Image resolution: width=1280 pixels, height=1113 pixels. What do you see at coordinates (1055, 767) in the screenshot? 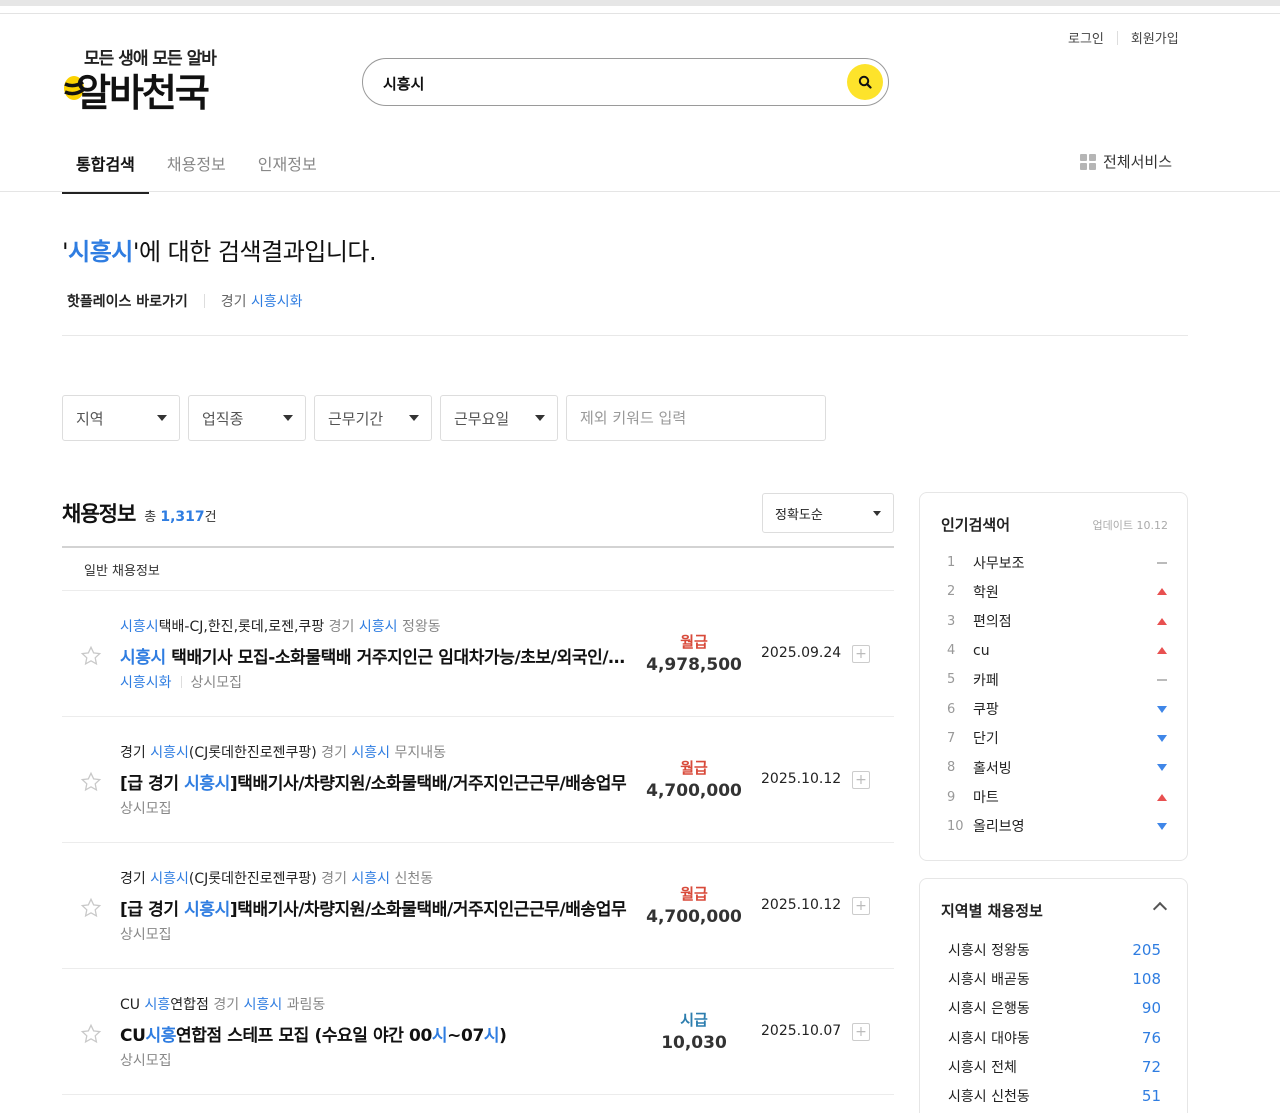
I see `popular-keyword-item: 8 홀서빙` at bounding box center [1055, 767].